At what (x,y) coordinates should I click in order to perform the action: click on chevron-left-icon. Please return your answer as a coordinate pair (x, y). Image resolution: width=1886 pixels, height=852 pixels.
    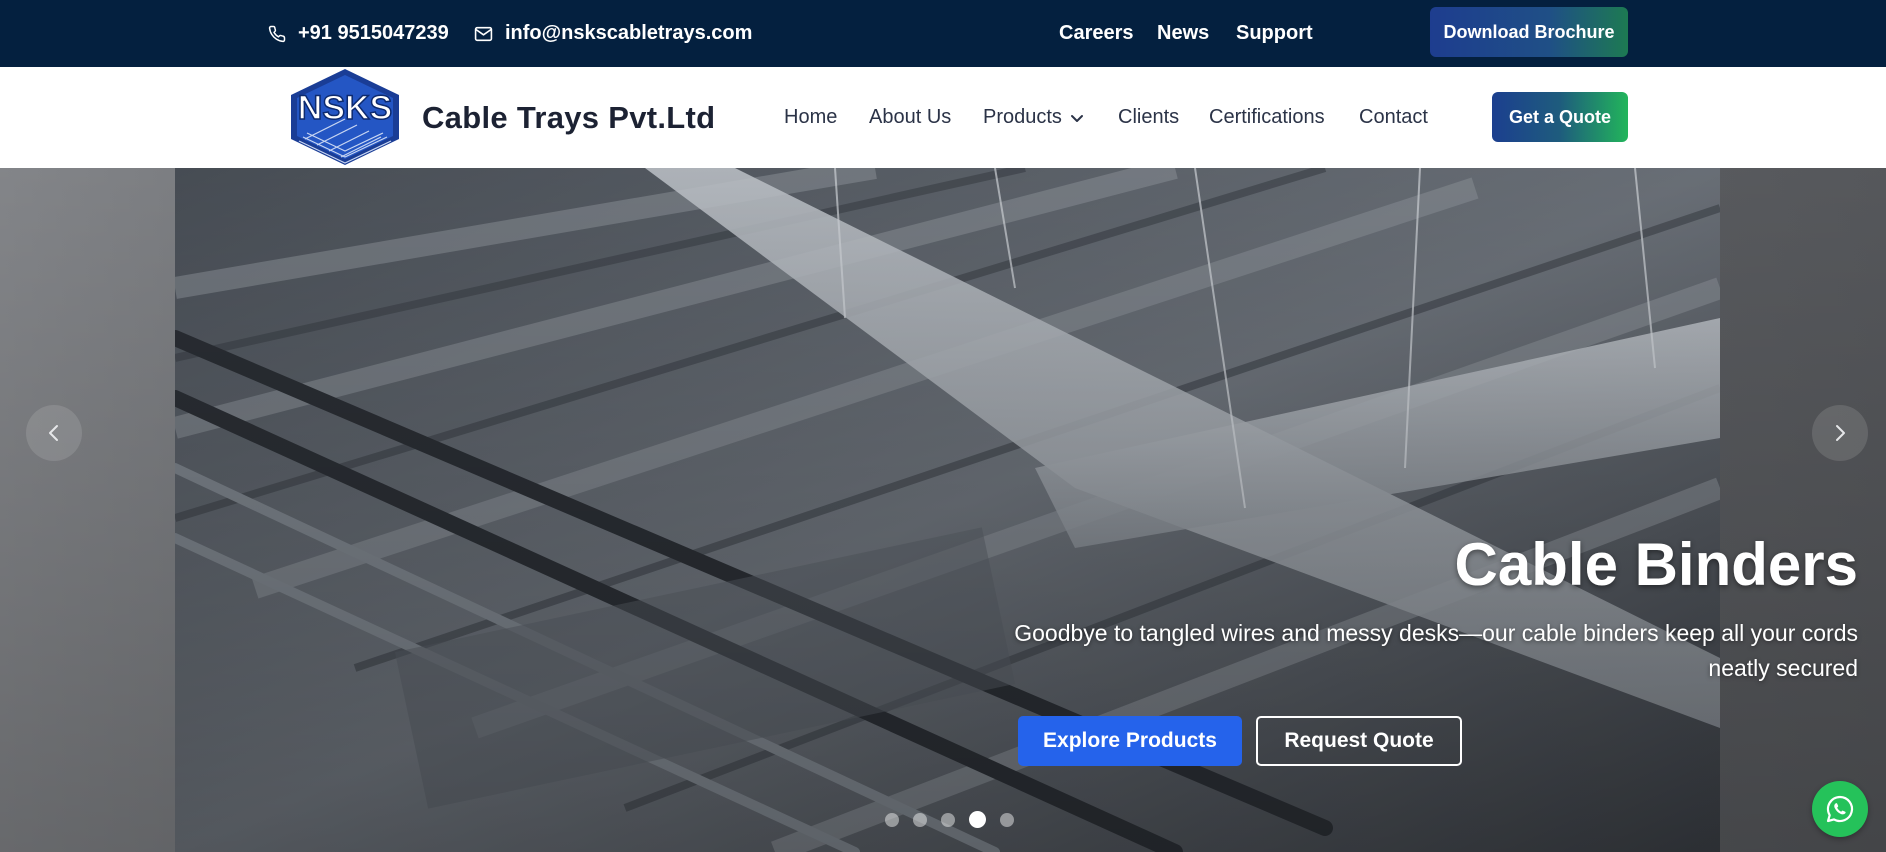
    Looking at the image, I should click on (53, 433).